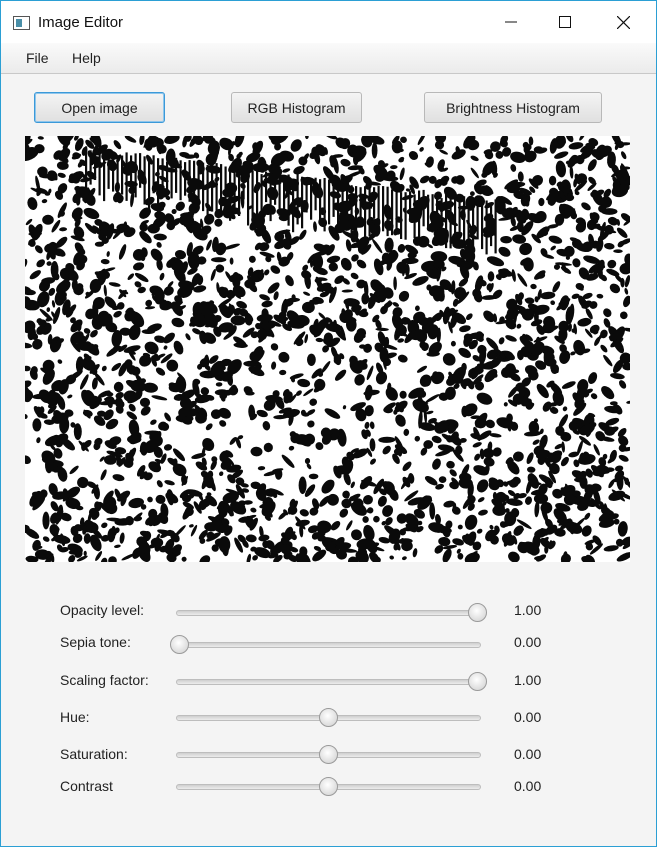  I want to click on open-image-button: Open image, so click(99, 107).